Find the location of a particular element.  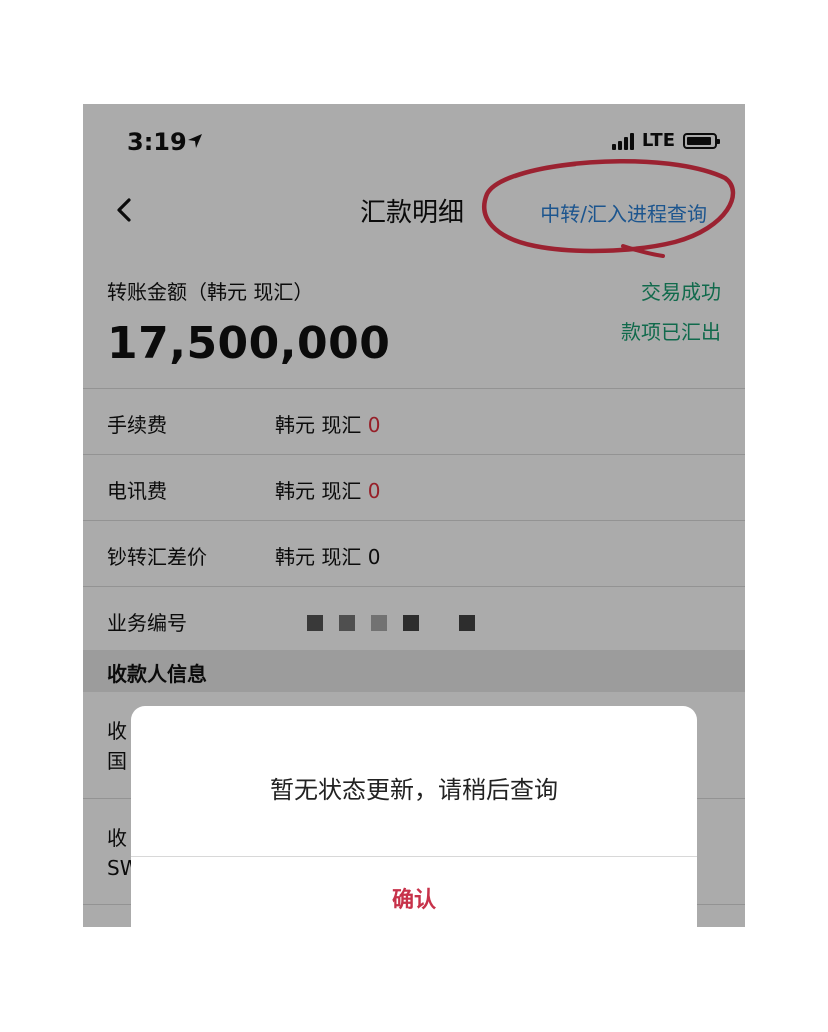

alert-dialog: 暂无状态更新，请稍后查询 确认 is located at coordinates (414, 816).